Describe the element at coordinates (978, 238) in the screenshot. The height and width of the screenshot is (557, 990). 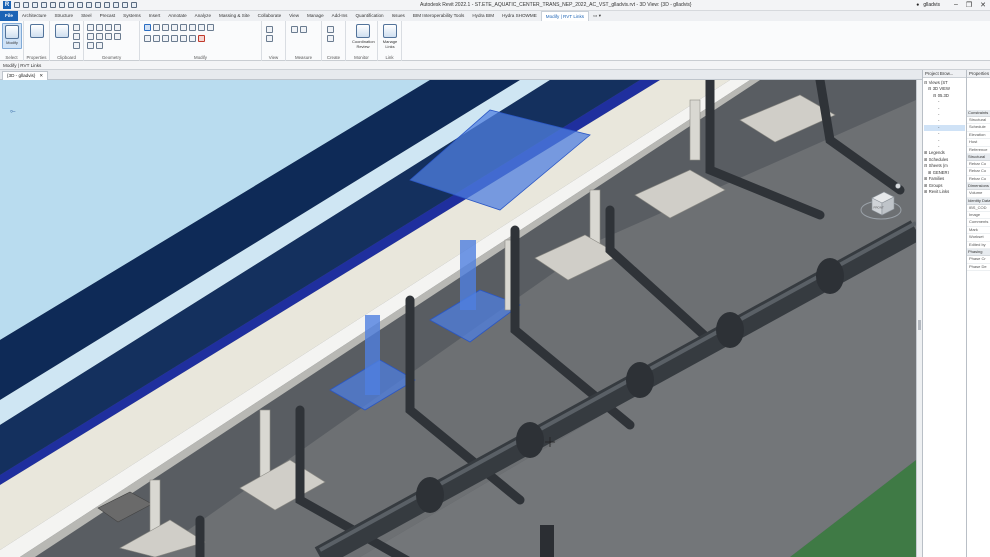
I see `prop-row: Workset` at that location.